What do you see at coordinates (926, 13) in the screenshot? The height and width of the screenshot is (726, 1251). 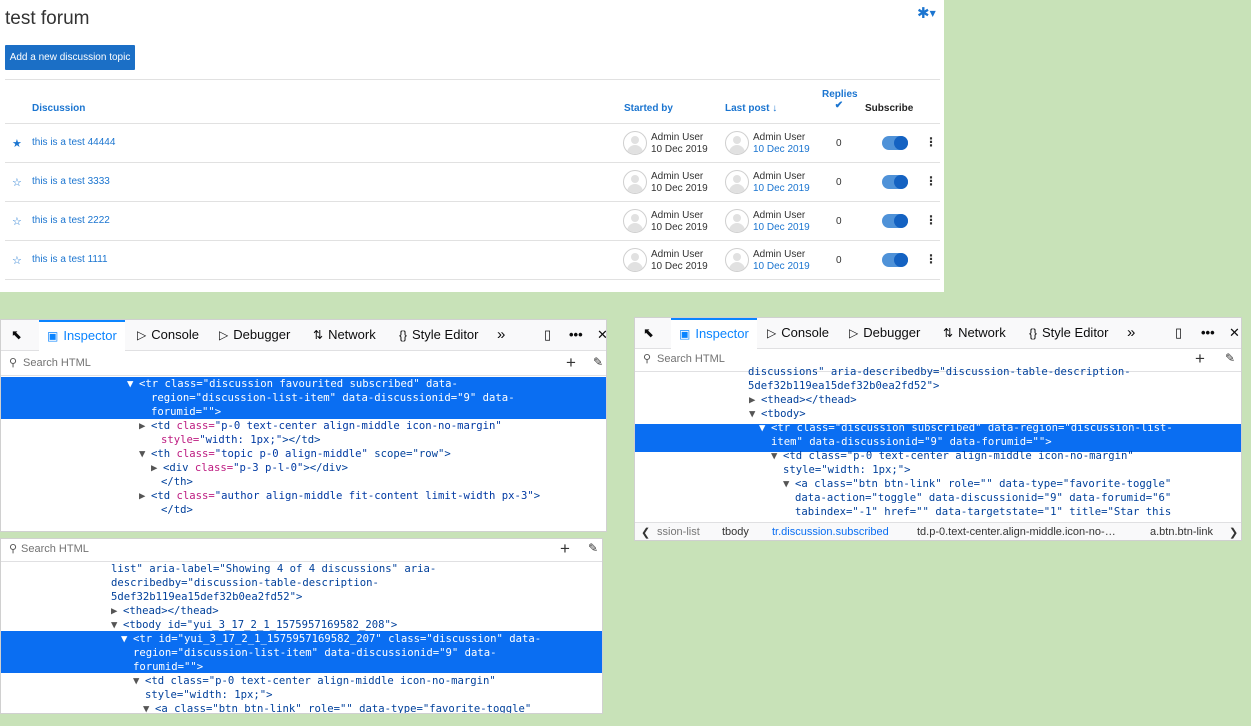 I see `settings-menu: ✱▼` at bounding box center [926, 13].